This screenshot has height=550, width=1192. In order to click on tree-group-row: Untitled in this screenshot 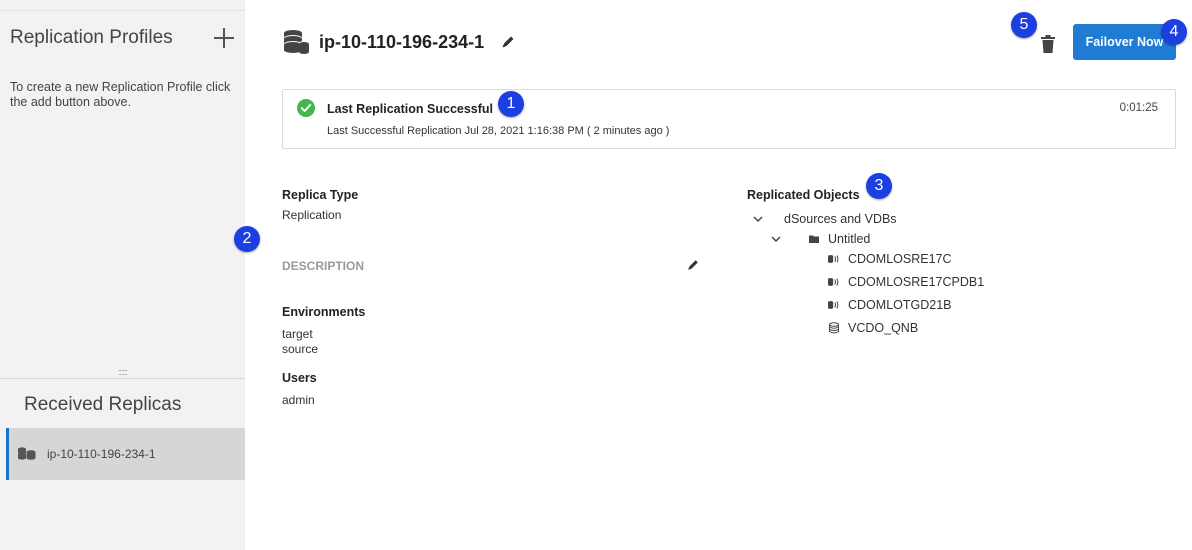, I will do `click(820, 239)`.